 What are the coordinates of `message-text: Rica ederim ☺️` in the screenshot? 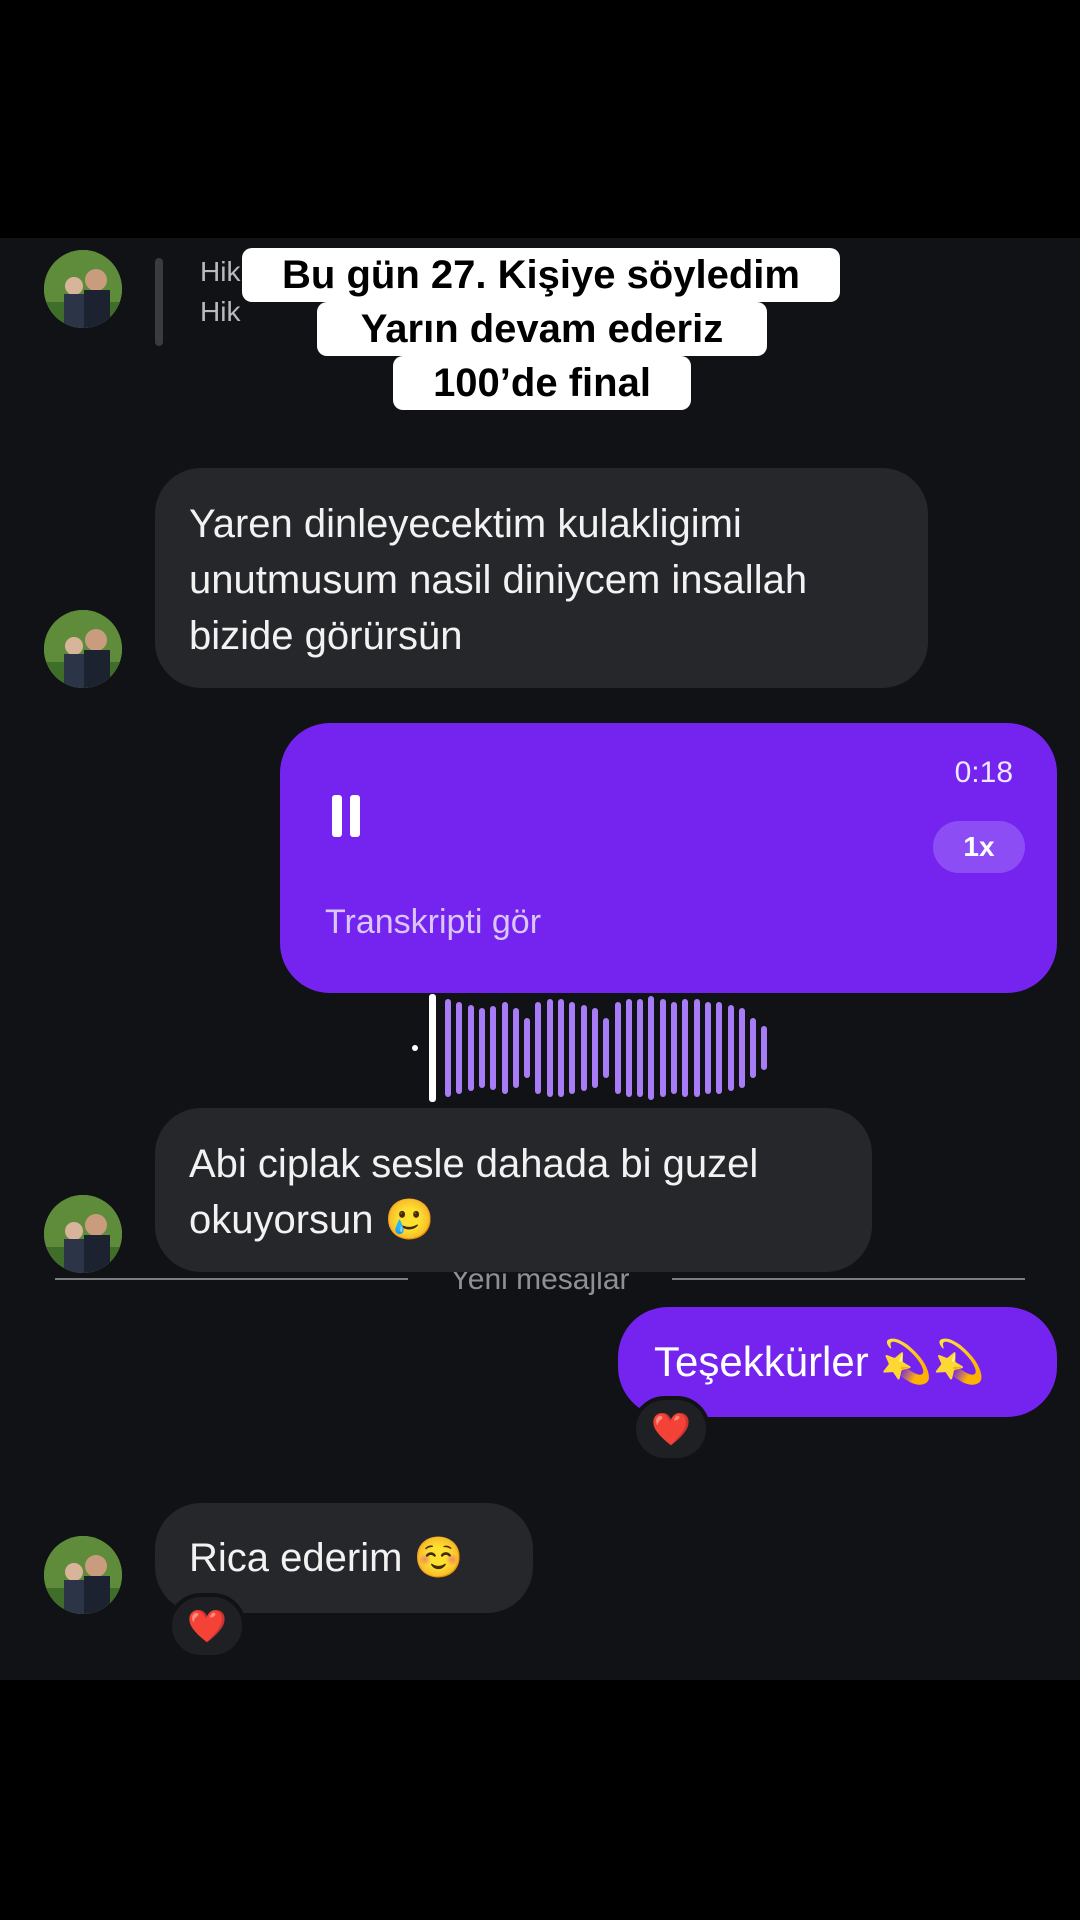 It's located at (326, 1558).